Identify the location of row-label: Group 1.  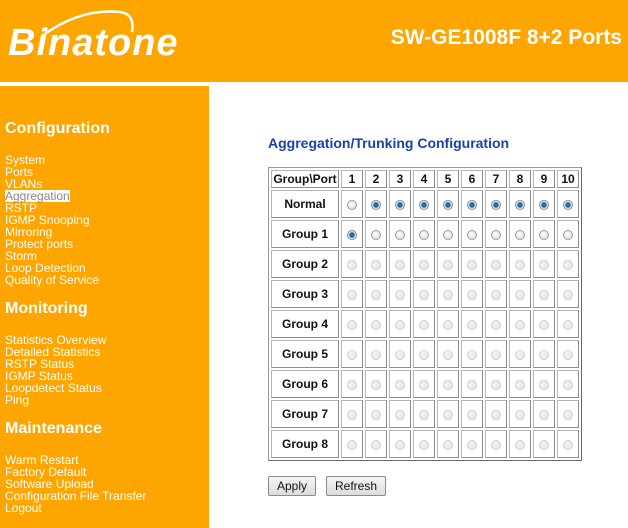
(305, 234).